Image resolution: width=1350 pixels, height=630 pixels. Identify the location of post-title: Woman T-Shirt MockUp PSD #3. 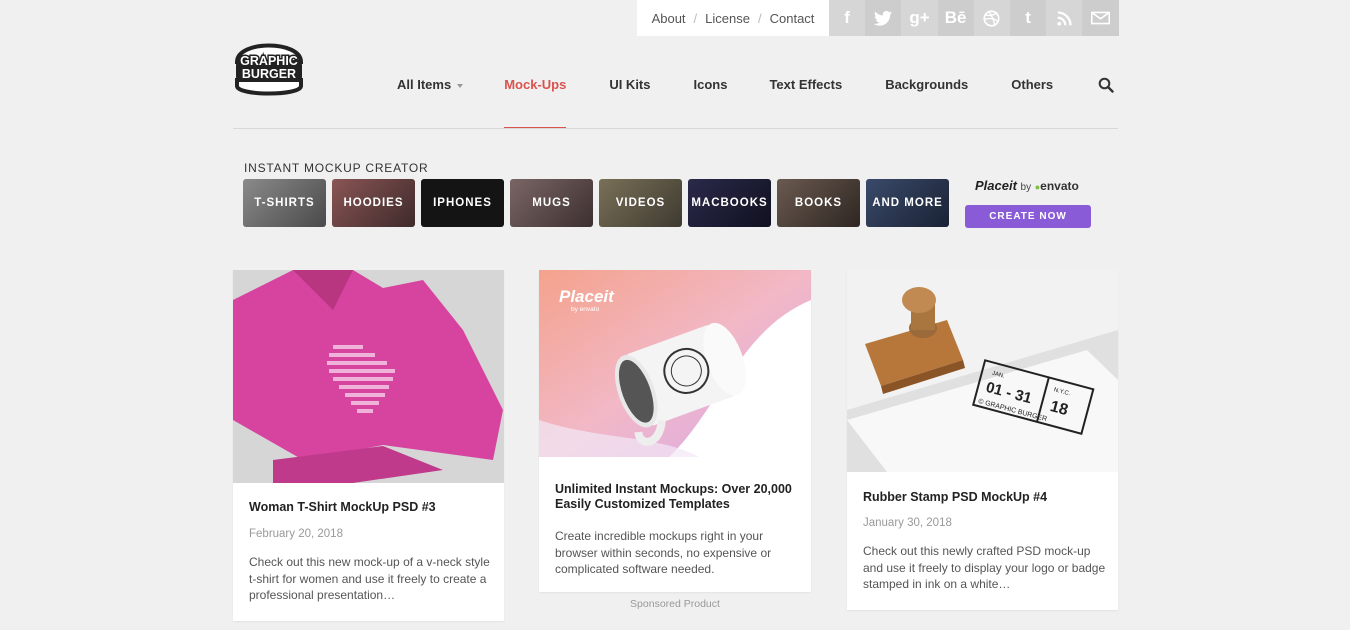
(369, 507).